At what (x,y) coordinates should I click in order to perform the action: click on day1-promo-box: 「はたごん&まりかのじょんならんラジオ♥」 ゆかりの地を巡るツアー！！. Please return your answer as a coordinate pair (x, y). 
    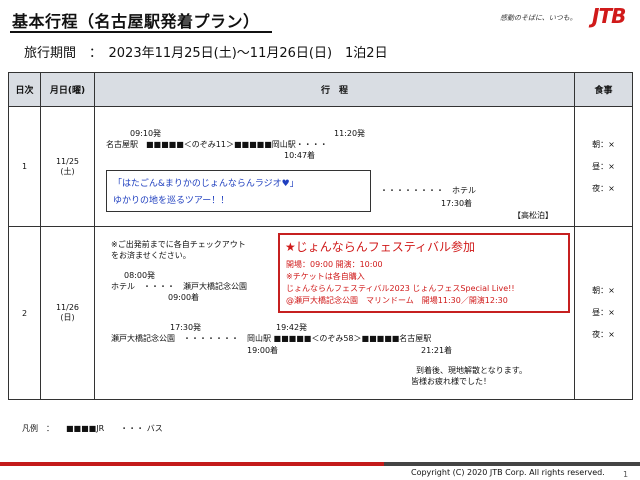
    Looking at the image, I should click on (238, 191).